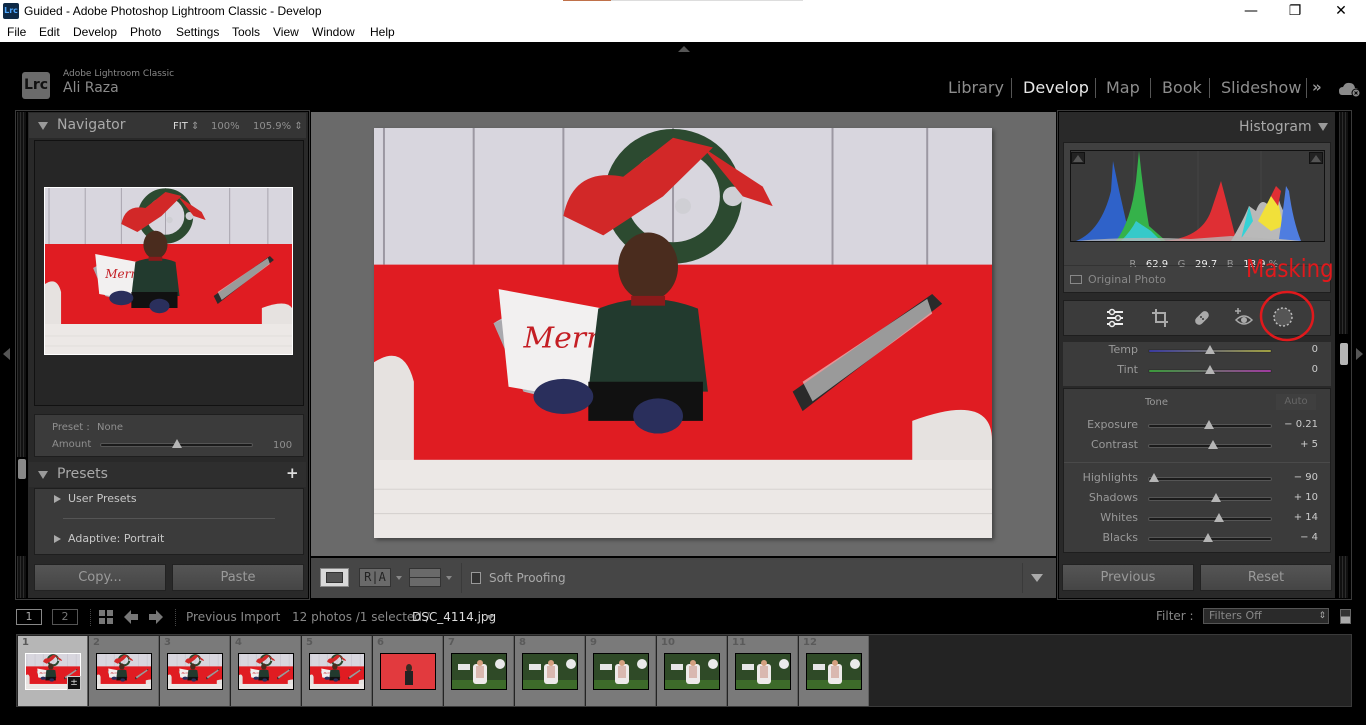 The image size is (1366, 725). Describe the element at coordinates (1295, 11) in the screenshot. I see `restore-button: ❐` at that location.